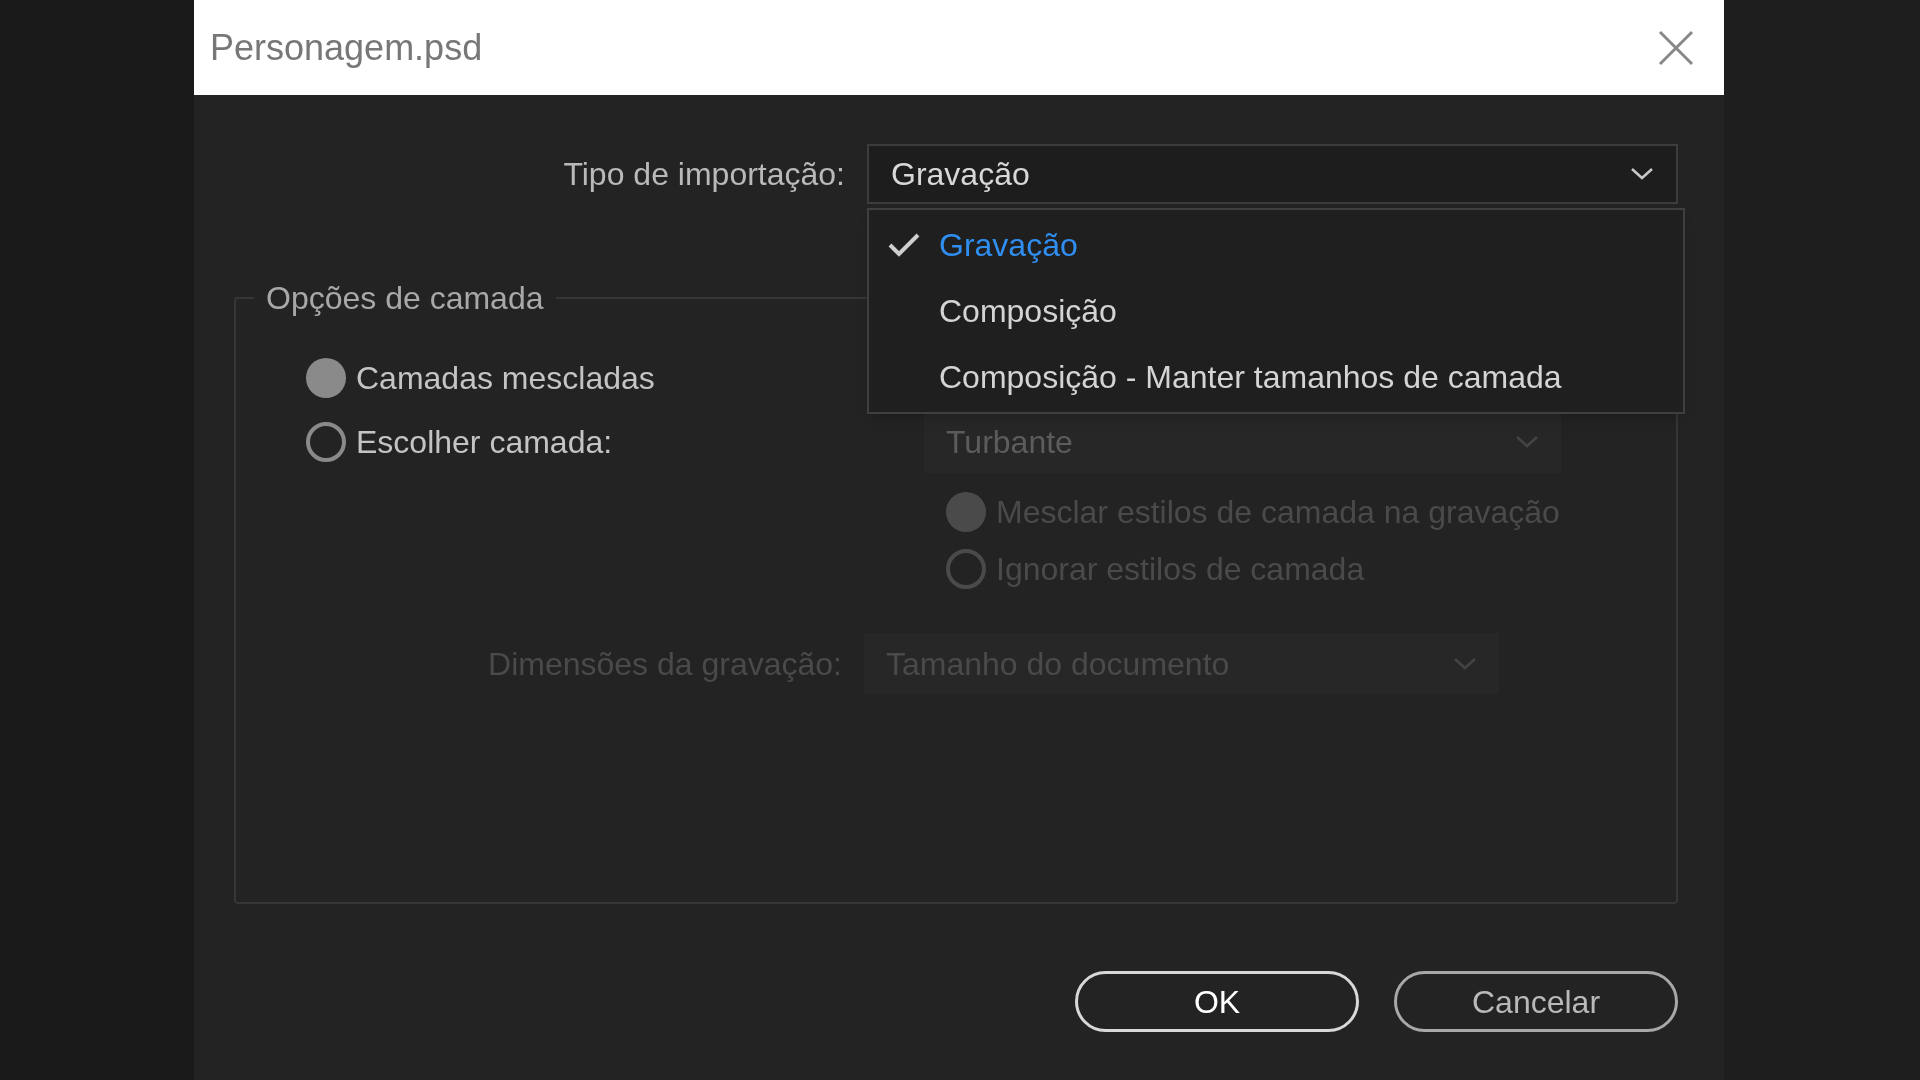 The image size is (1920, 1080). I want to click on group-title: Opções de camada, so click(405, 298).